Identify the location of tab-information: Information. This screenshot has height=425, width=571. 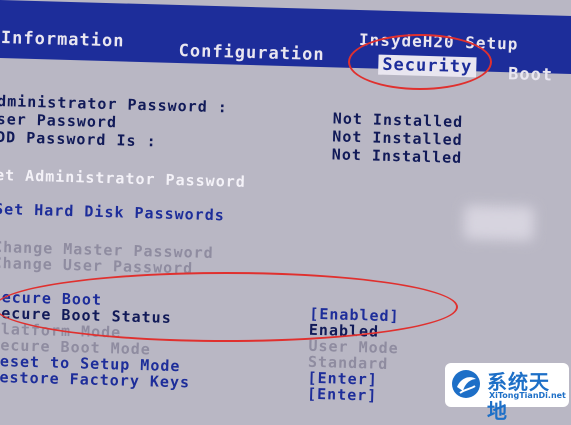
(63, 39).